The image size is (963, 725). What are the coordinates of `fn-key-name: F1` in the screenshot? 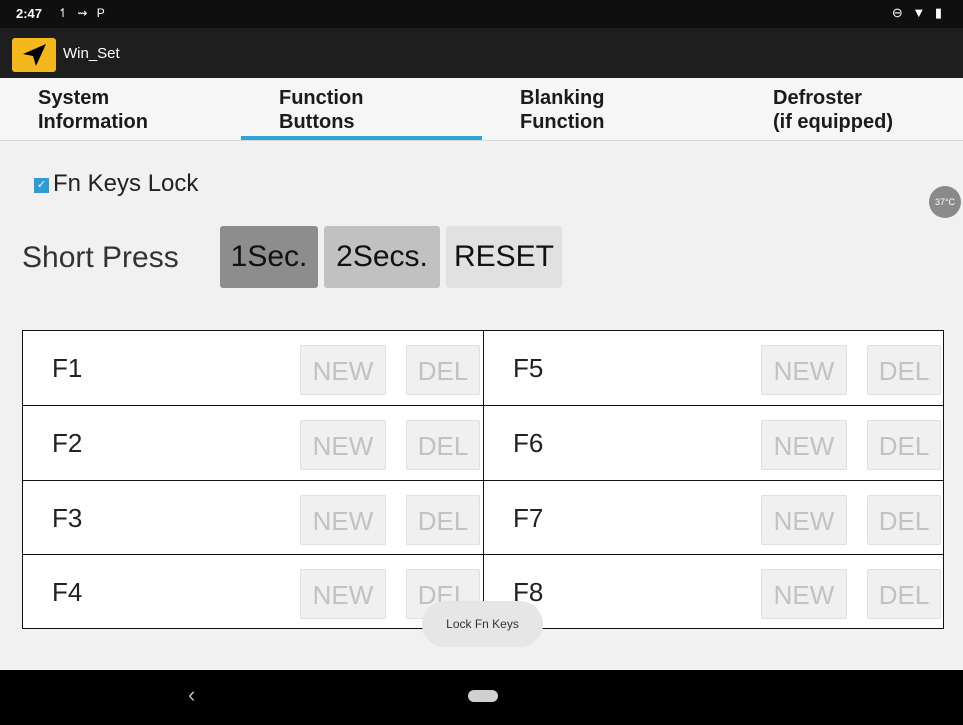 It's located at (67, 368).